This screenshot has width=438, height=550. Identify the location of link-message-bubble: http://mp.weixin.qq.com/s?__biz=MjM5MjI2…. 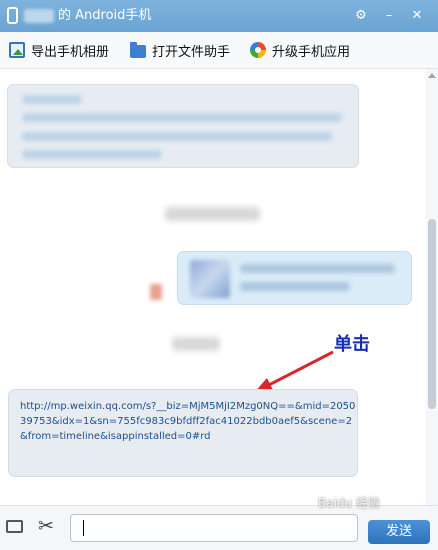
(183, 433).